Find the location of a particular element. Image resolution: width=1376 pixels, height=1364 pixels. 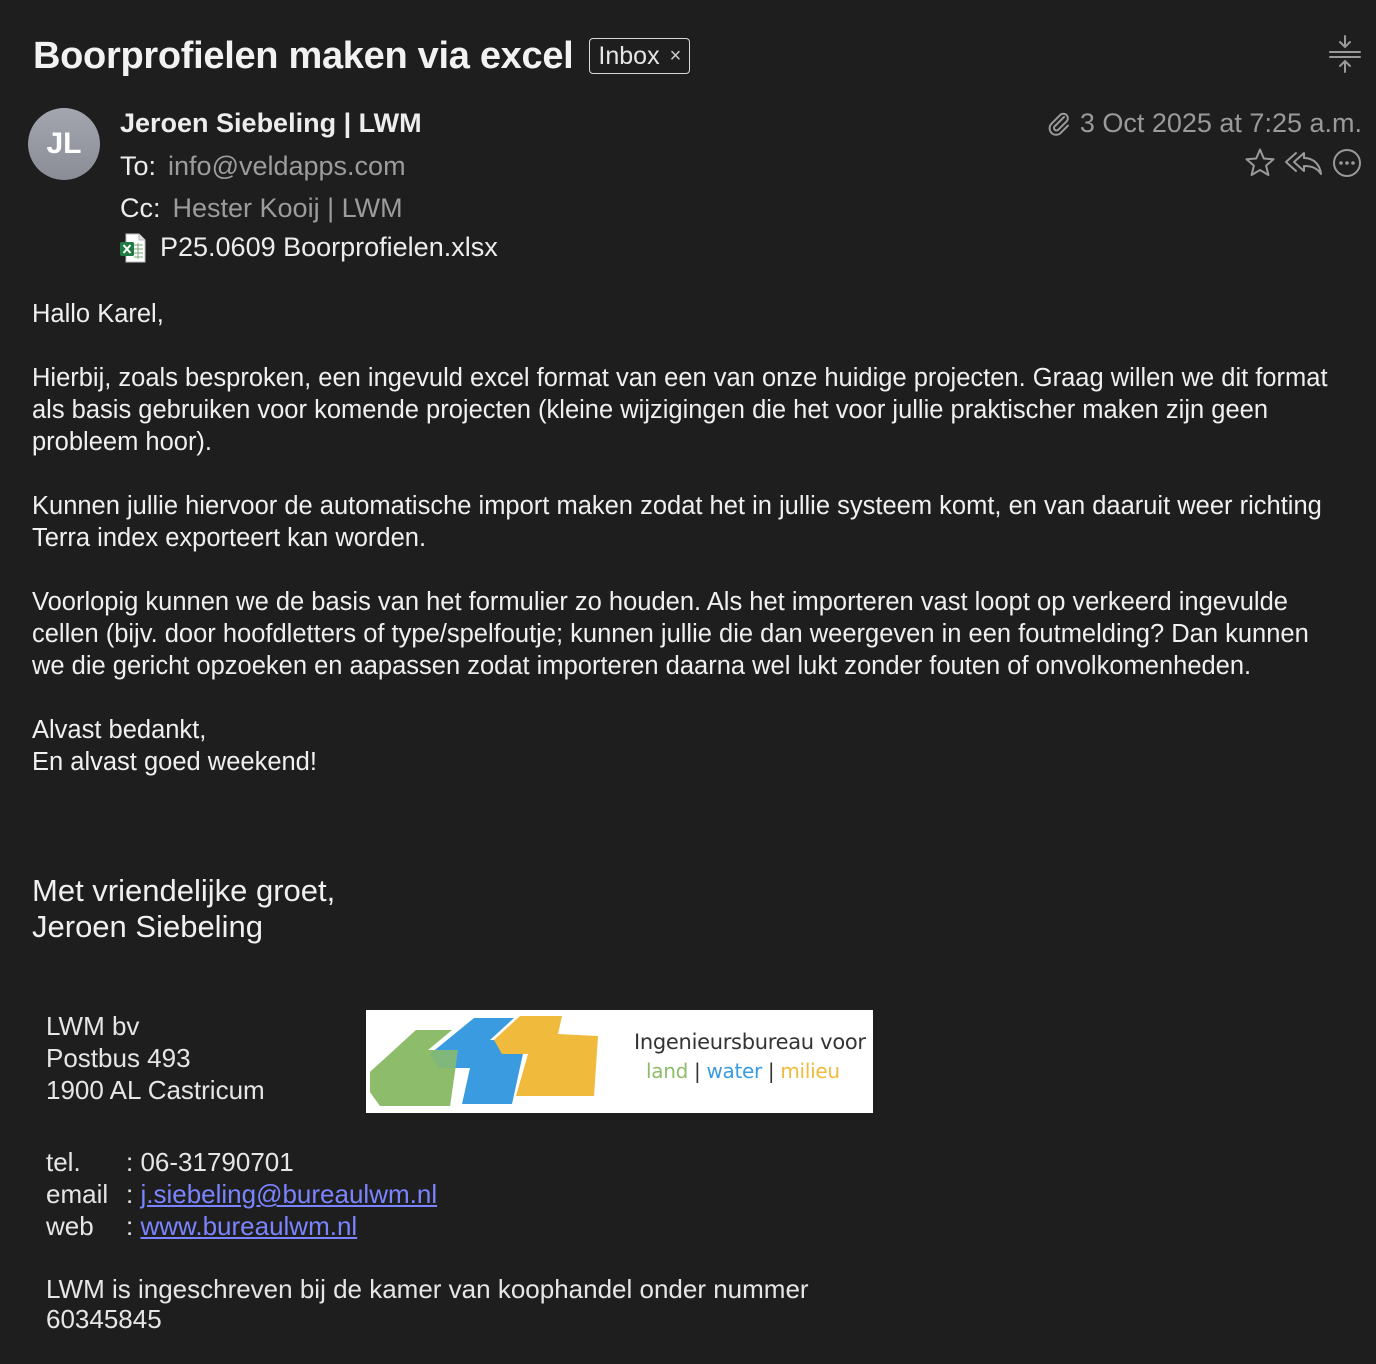

city: 1900 AL Castricum is located at coordinates (155, 1090).